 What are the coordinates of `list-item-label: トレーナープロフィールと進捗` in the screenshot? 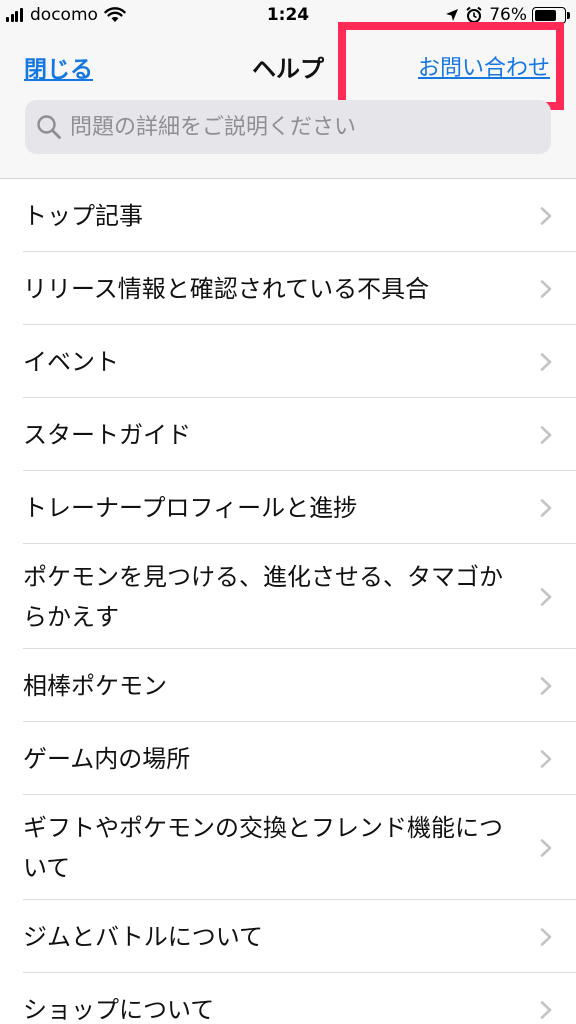 It's located at (190, 507).